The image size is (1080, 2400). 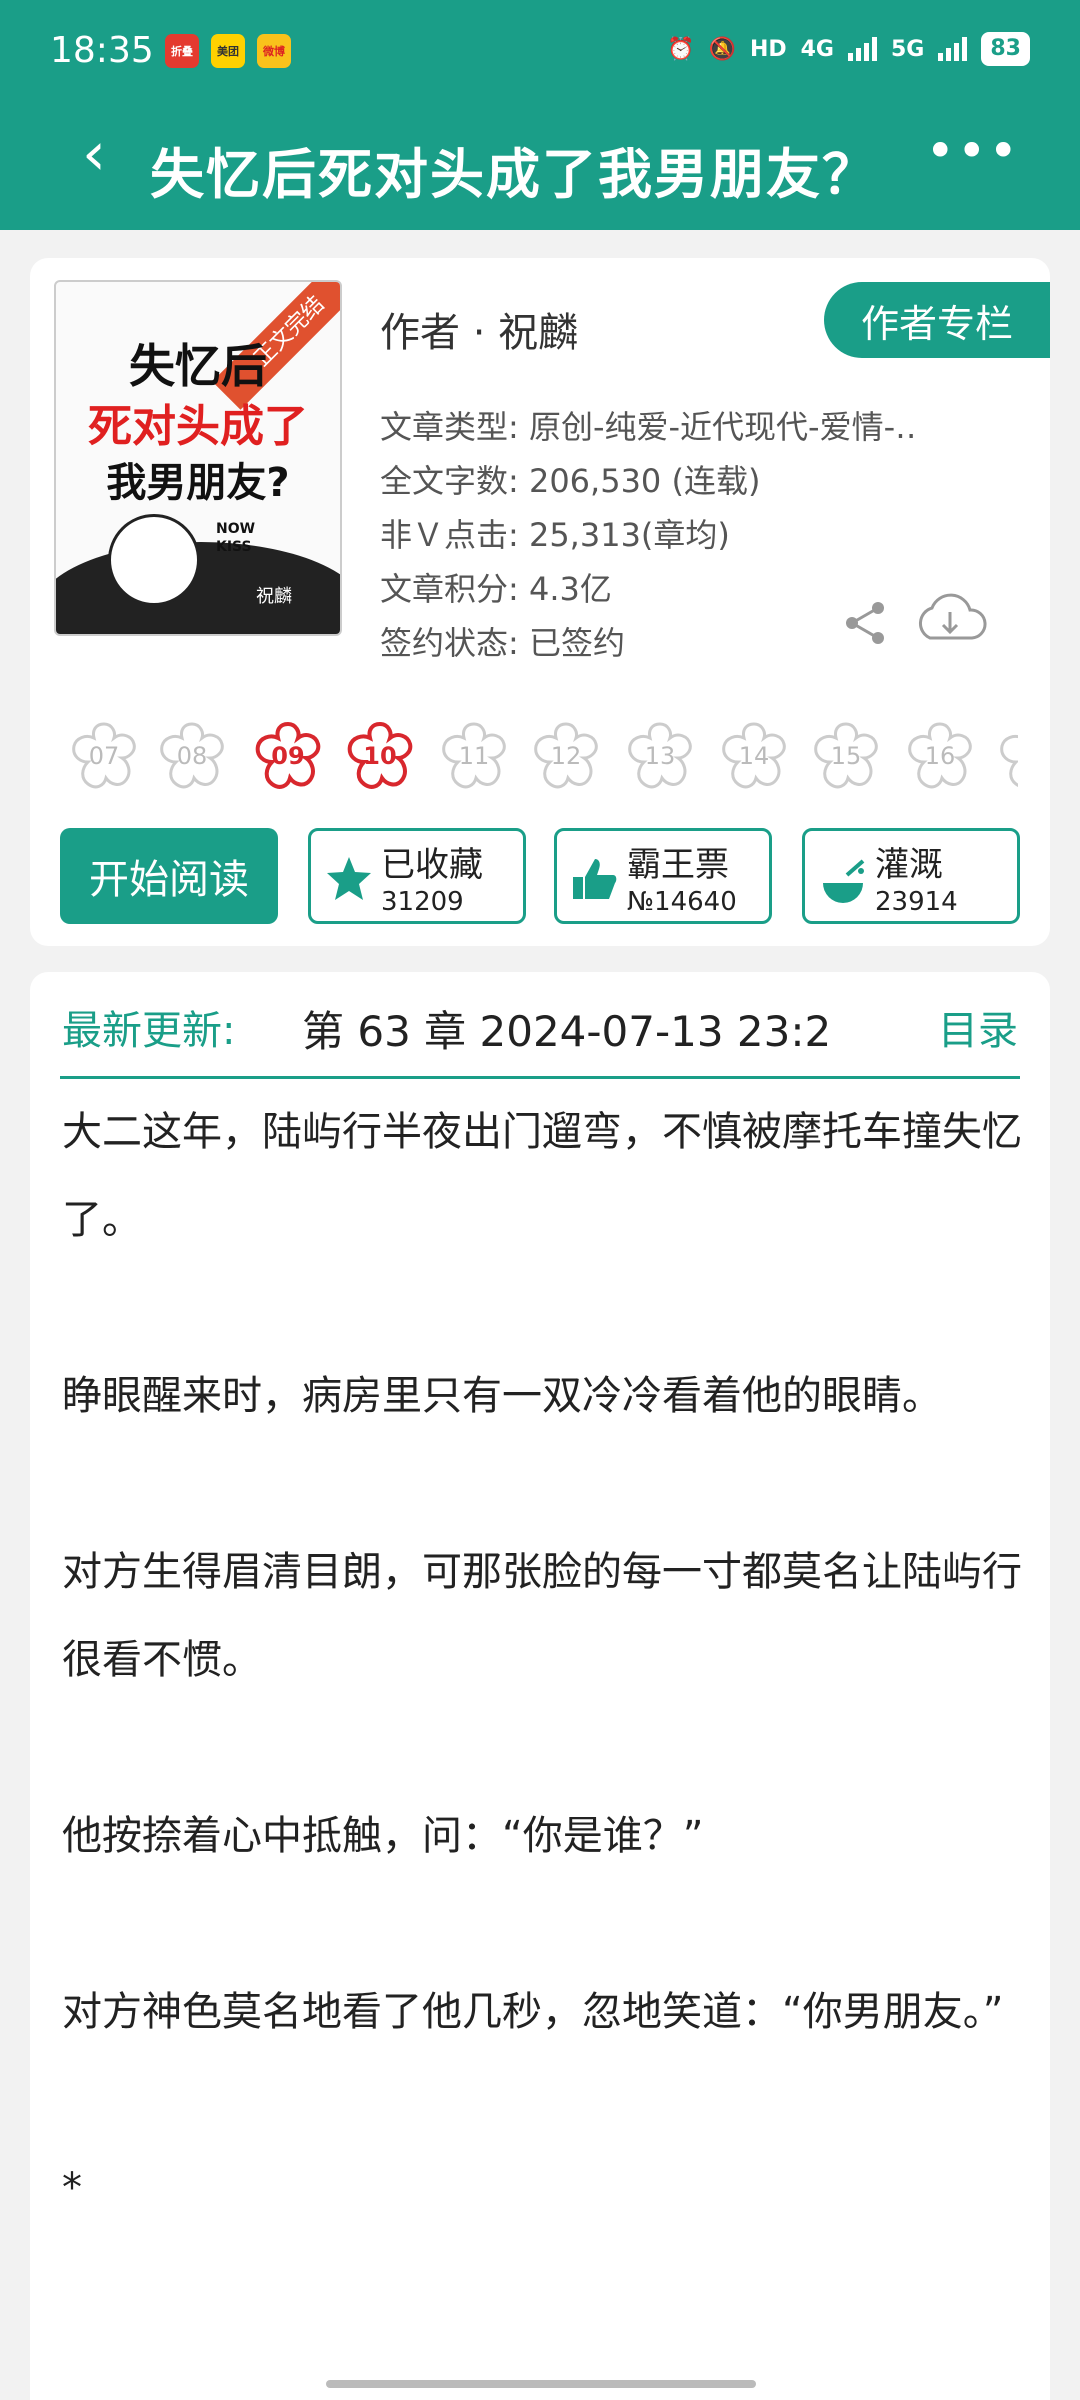 What do you see at coordinates (1005, 49) in the screenshot?
I see `battery-icon: 83` at bounding box center [1005, 49].